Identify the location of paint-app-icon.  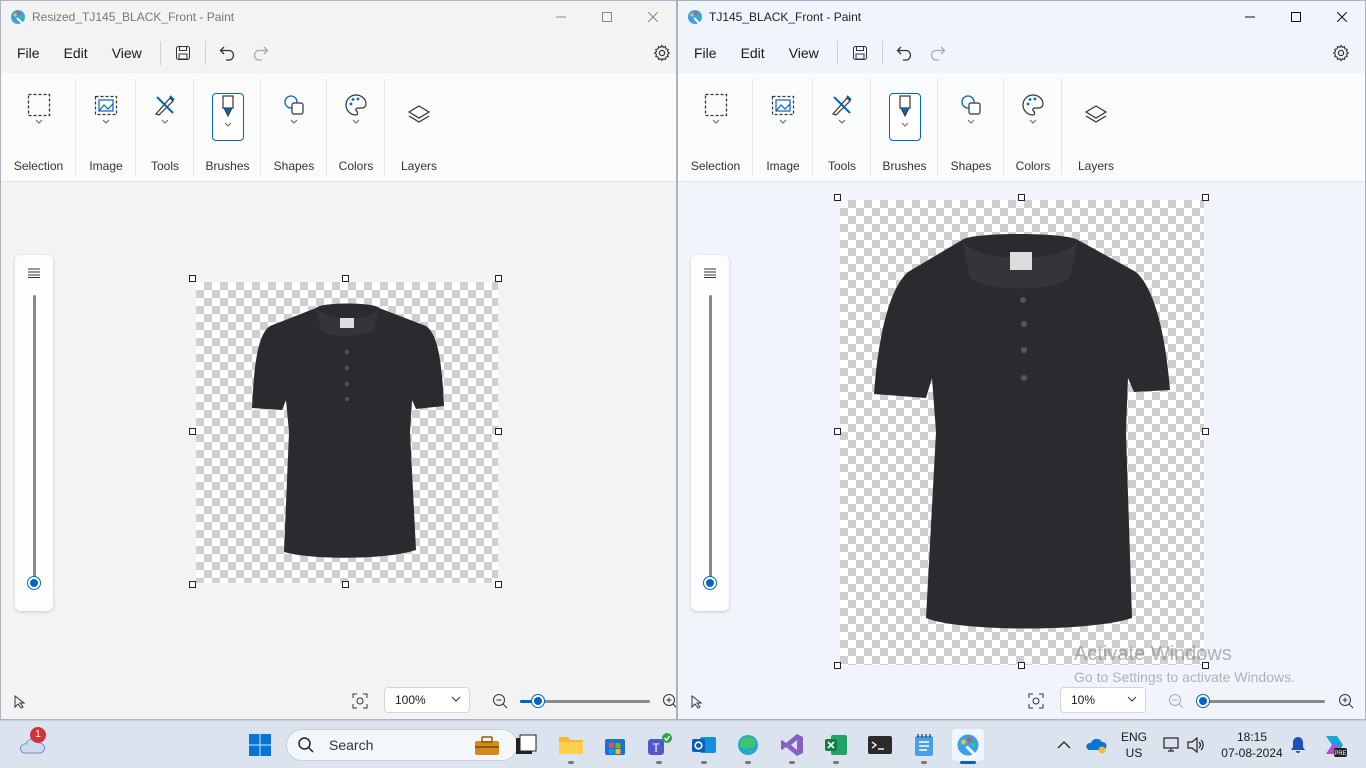
(695, 17).